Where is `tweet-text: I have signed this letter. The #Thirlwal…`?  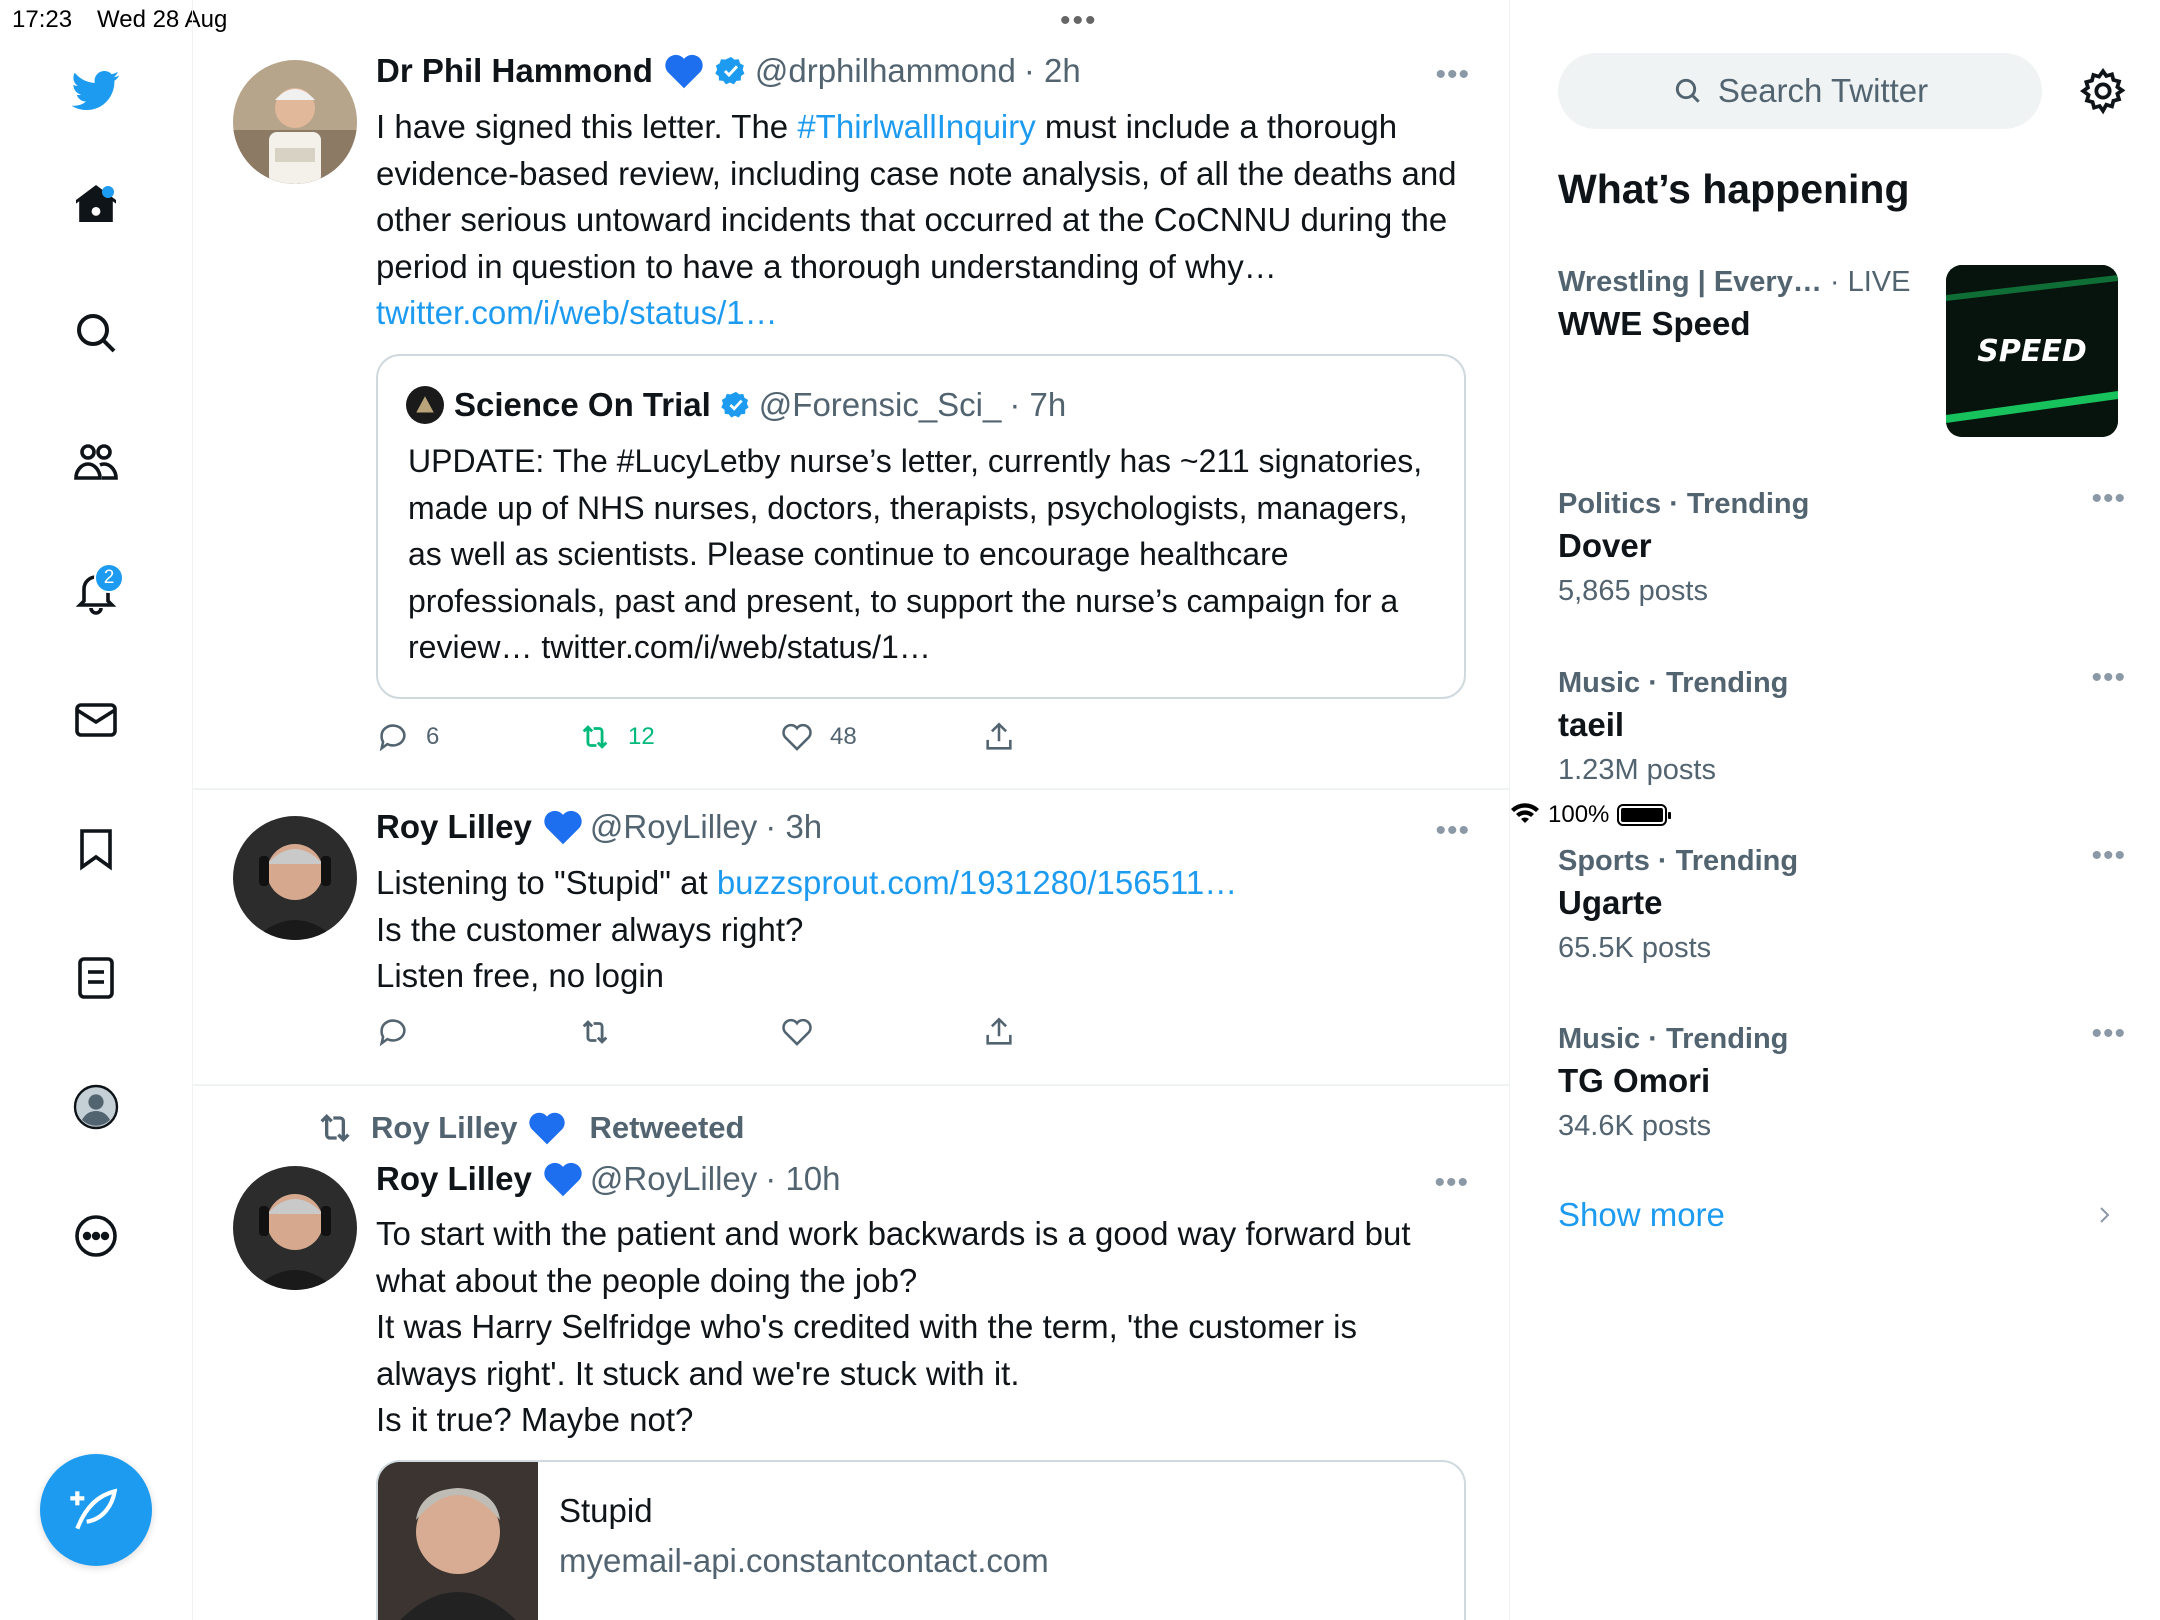
tweet-text: I have signed this letter. The #Thirlwal… is located at coordinates (921, 220).